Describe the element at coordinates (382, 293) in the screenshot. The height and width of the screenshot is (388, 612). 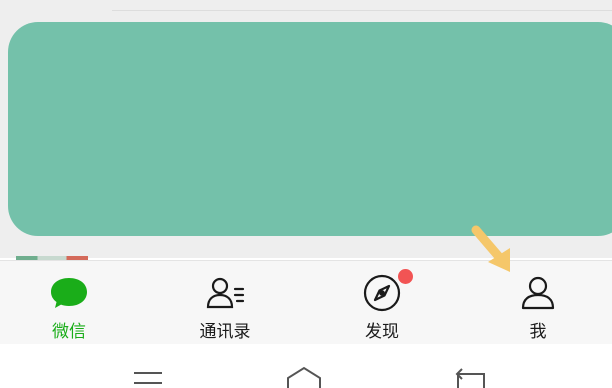
I see `compass-icon` at that location.